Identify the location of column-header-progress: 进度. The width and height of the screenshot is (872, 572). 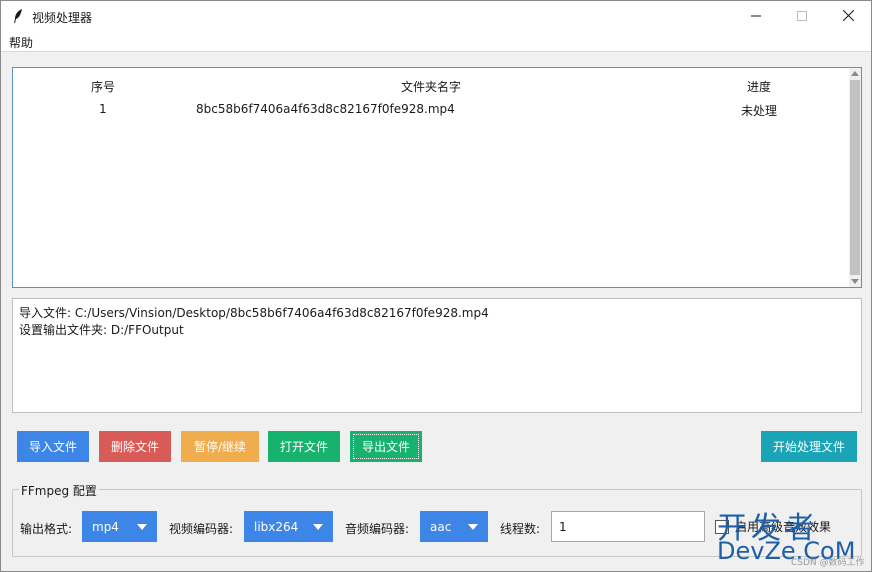
(759, 86).